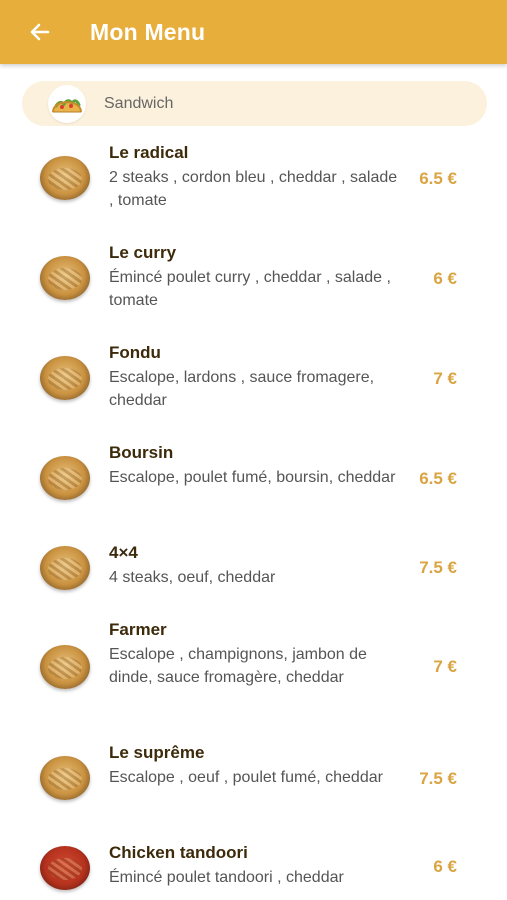  Describe the element at coordinates (141, 452) in the screenshot. I see `item-name: Boursin` at that location.